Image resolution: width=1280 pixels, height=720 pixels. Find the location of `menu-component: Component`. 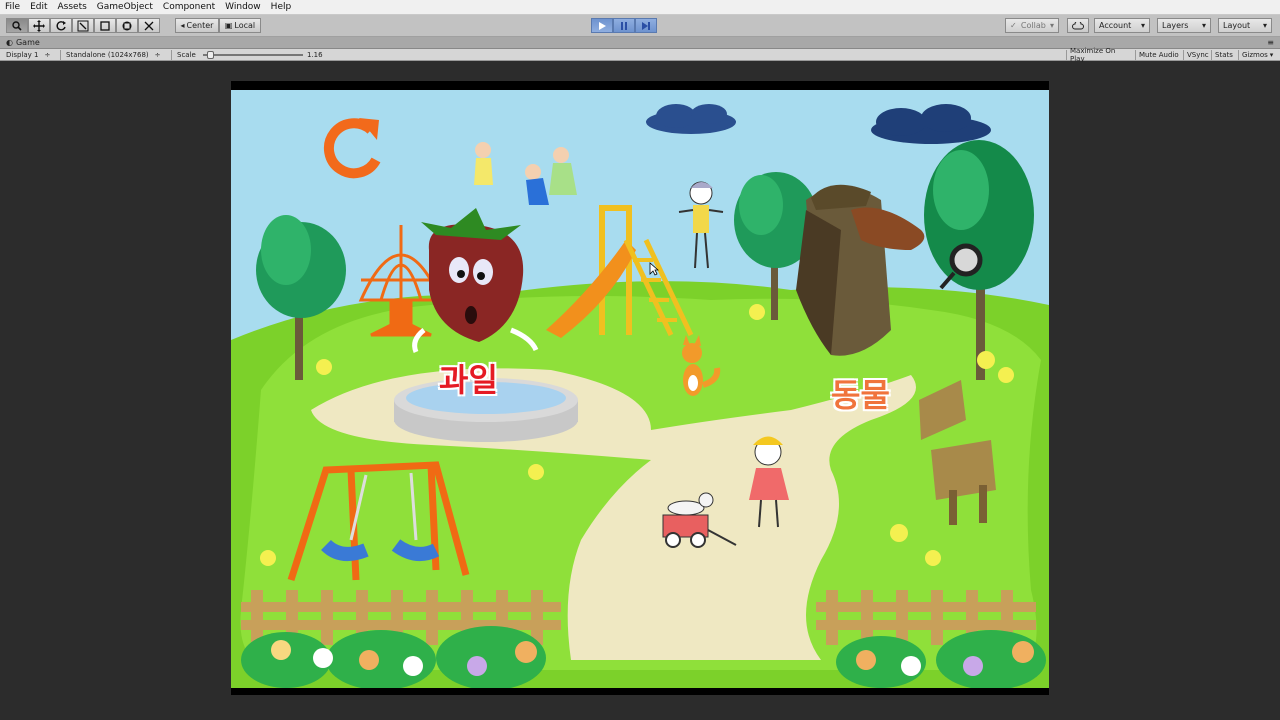

menu-component: Component is located at coordinates (189, 7).